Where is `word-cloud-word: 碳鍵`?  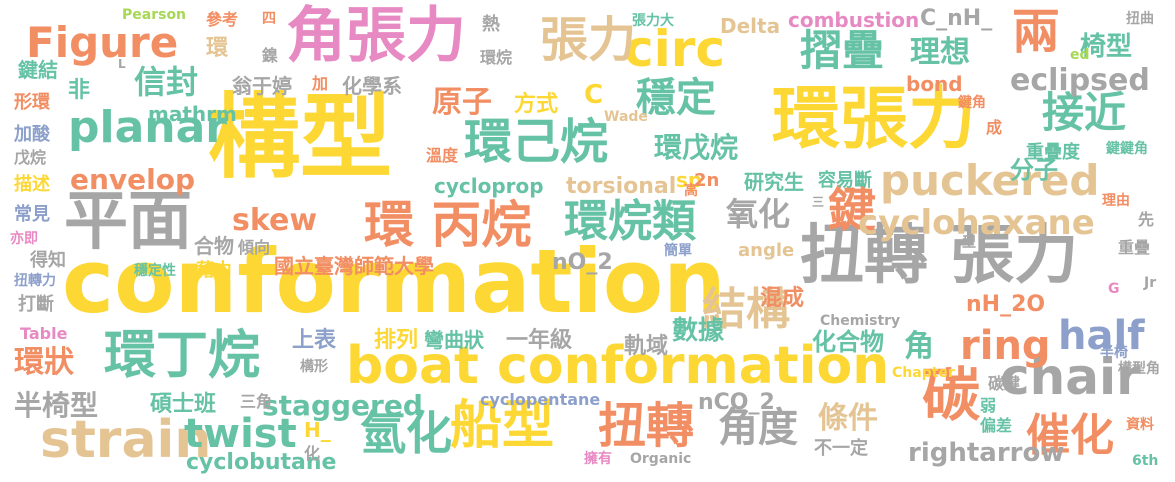
word-cloud-word: 碳鍵 is located at coordinates (1004, 383).